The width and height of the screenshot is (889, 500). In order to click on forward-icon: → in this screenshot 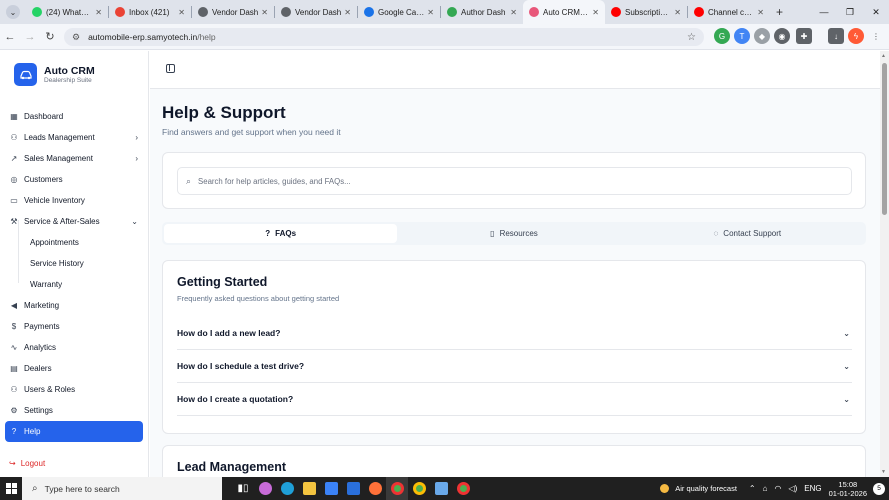, I will do `click(30, 37)`.